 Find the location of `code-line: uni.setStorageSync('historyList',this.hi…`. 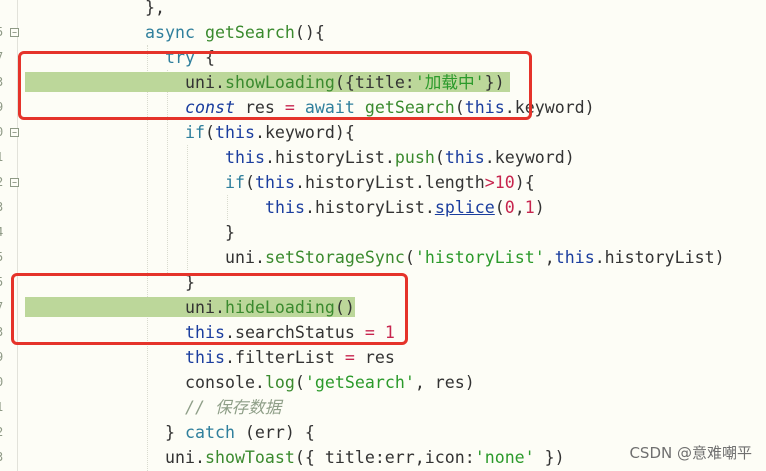

code-line: uni.setStorageSync('historyList',this.hi… is located at coordinates (475, 257).